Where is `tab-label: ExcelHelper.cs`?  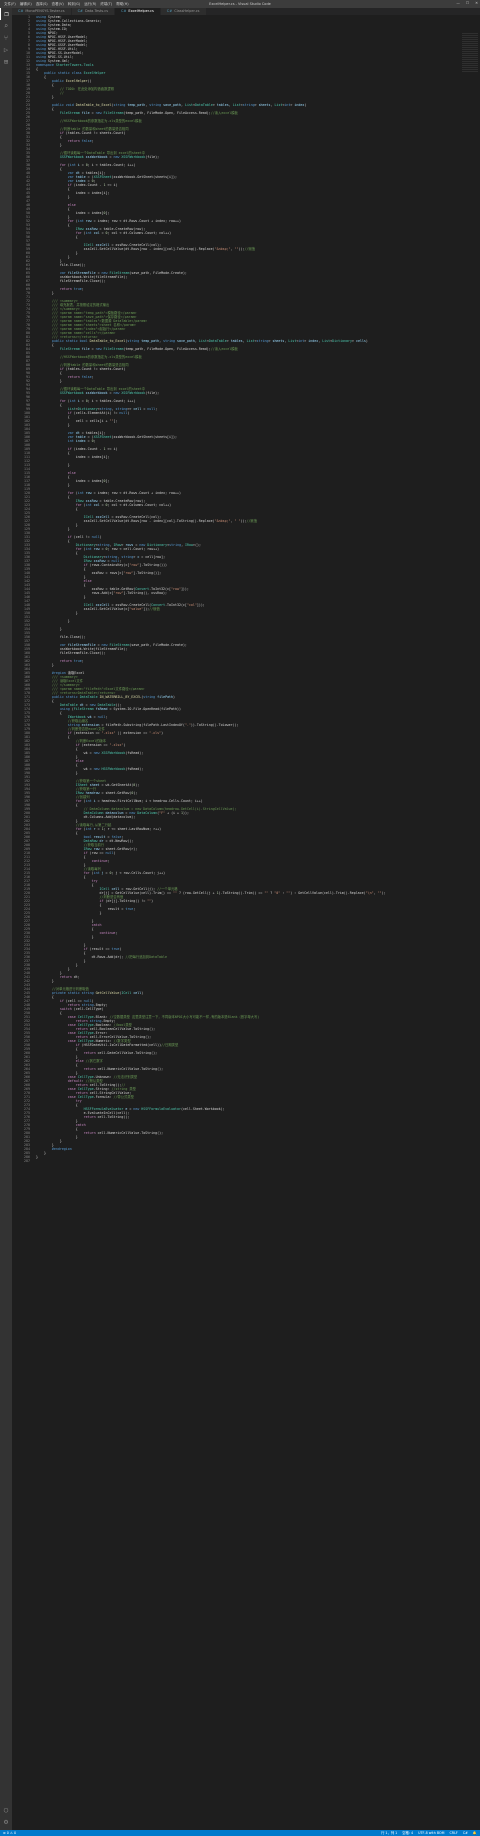 tab-label: ExcelHelper.cs is located at coordinates (141, 11).